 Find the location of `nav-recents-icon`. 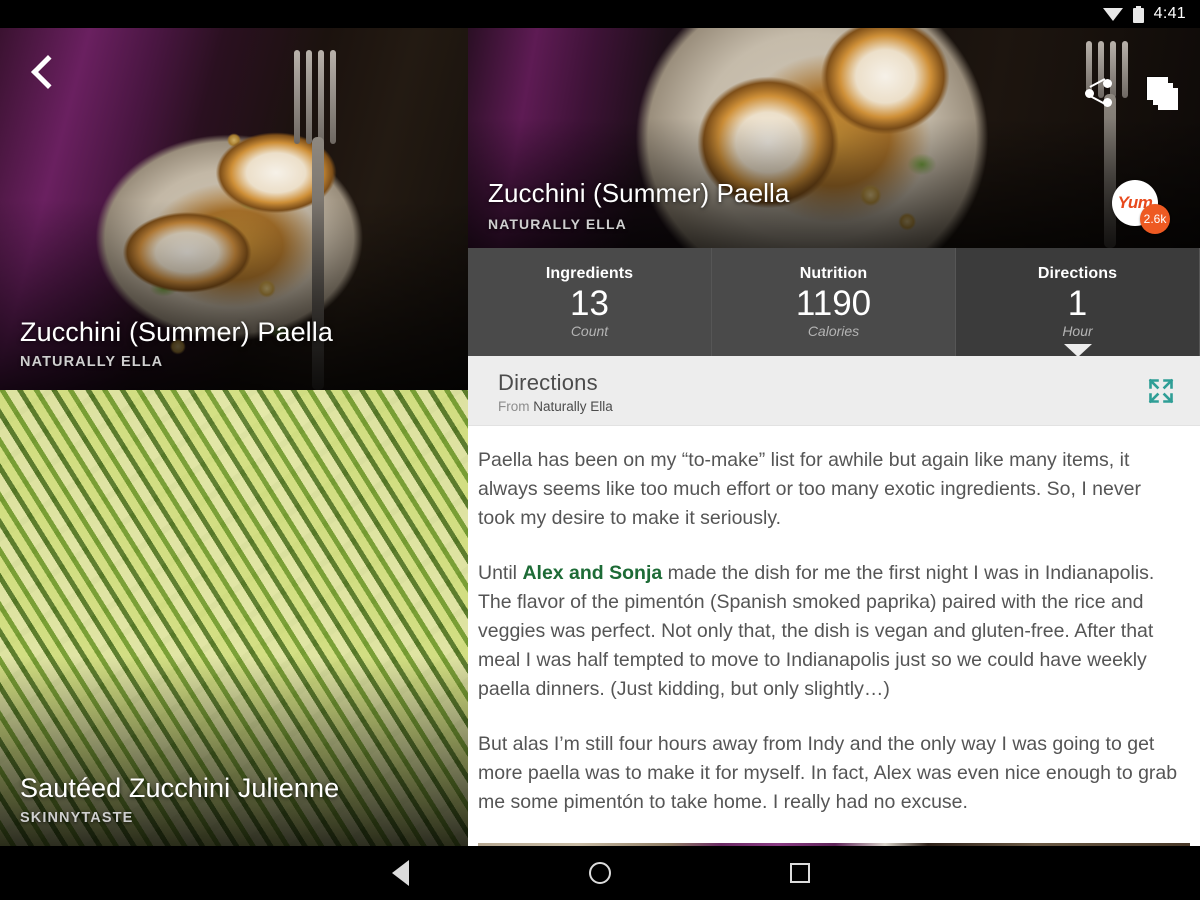

nav-recents-icon is located at coordinates (800, 873).